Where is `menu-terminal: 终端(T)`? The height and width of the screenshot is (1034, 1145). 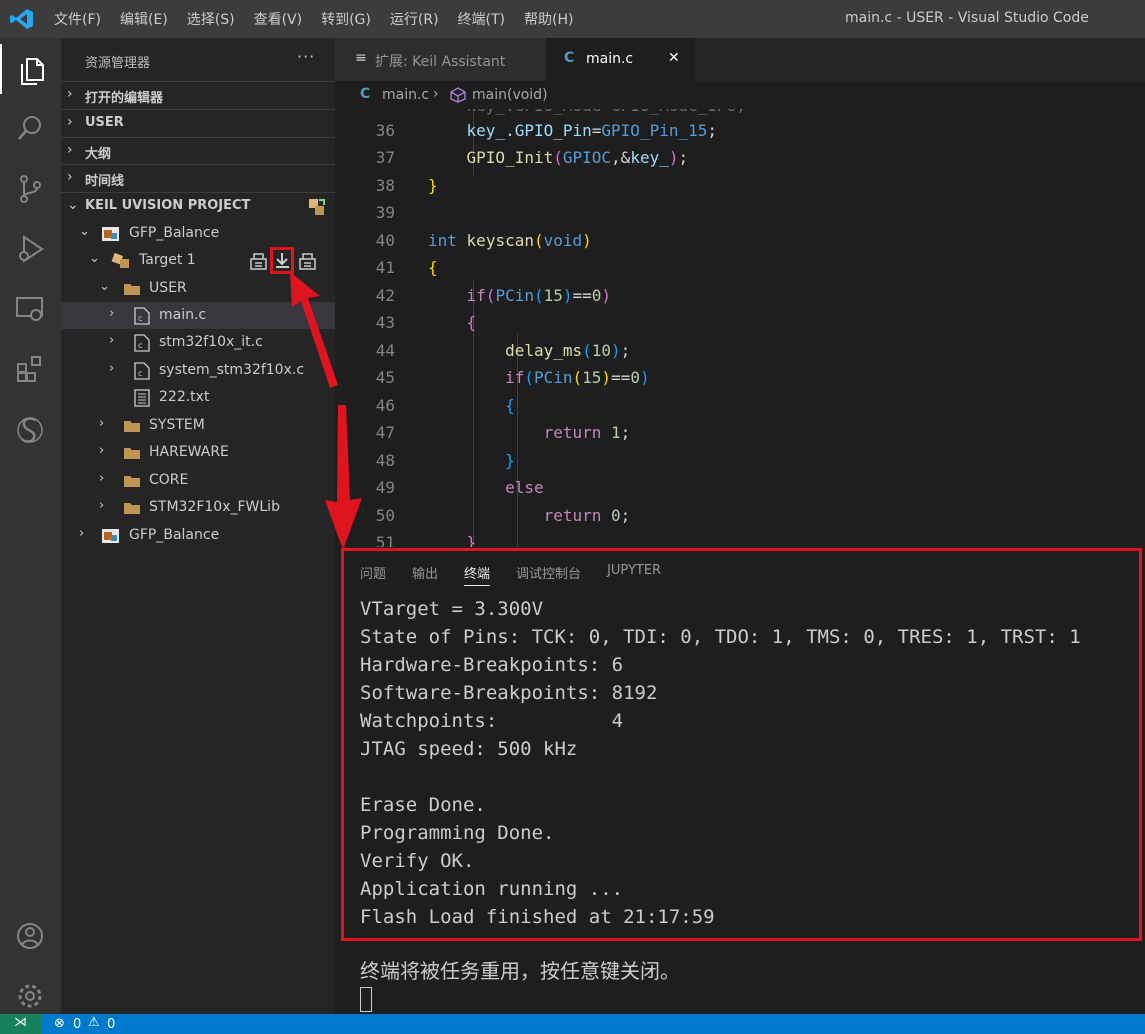
menu-terminal: 终端(T) is located at coordinates (481, 19).